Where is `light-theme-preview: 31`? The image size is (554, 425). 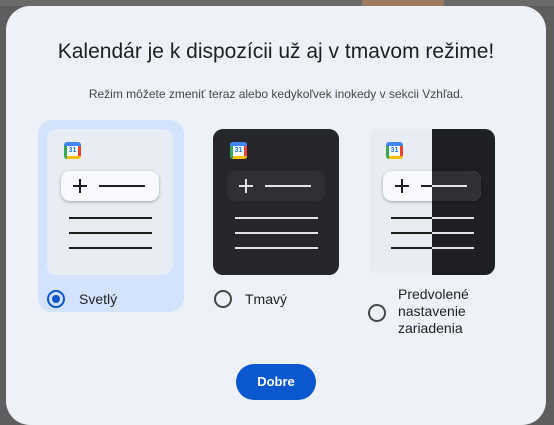
light-theme-preview: 31 is located at coordinates (110, 202).